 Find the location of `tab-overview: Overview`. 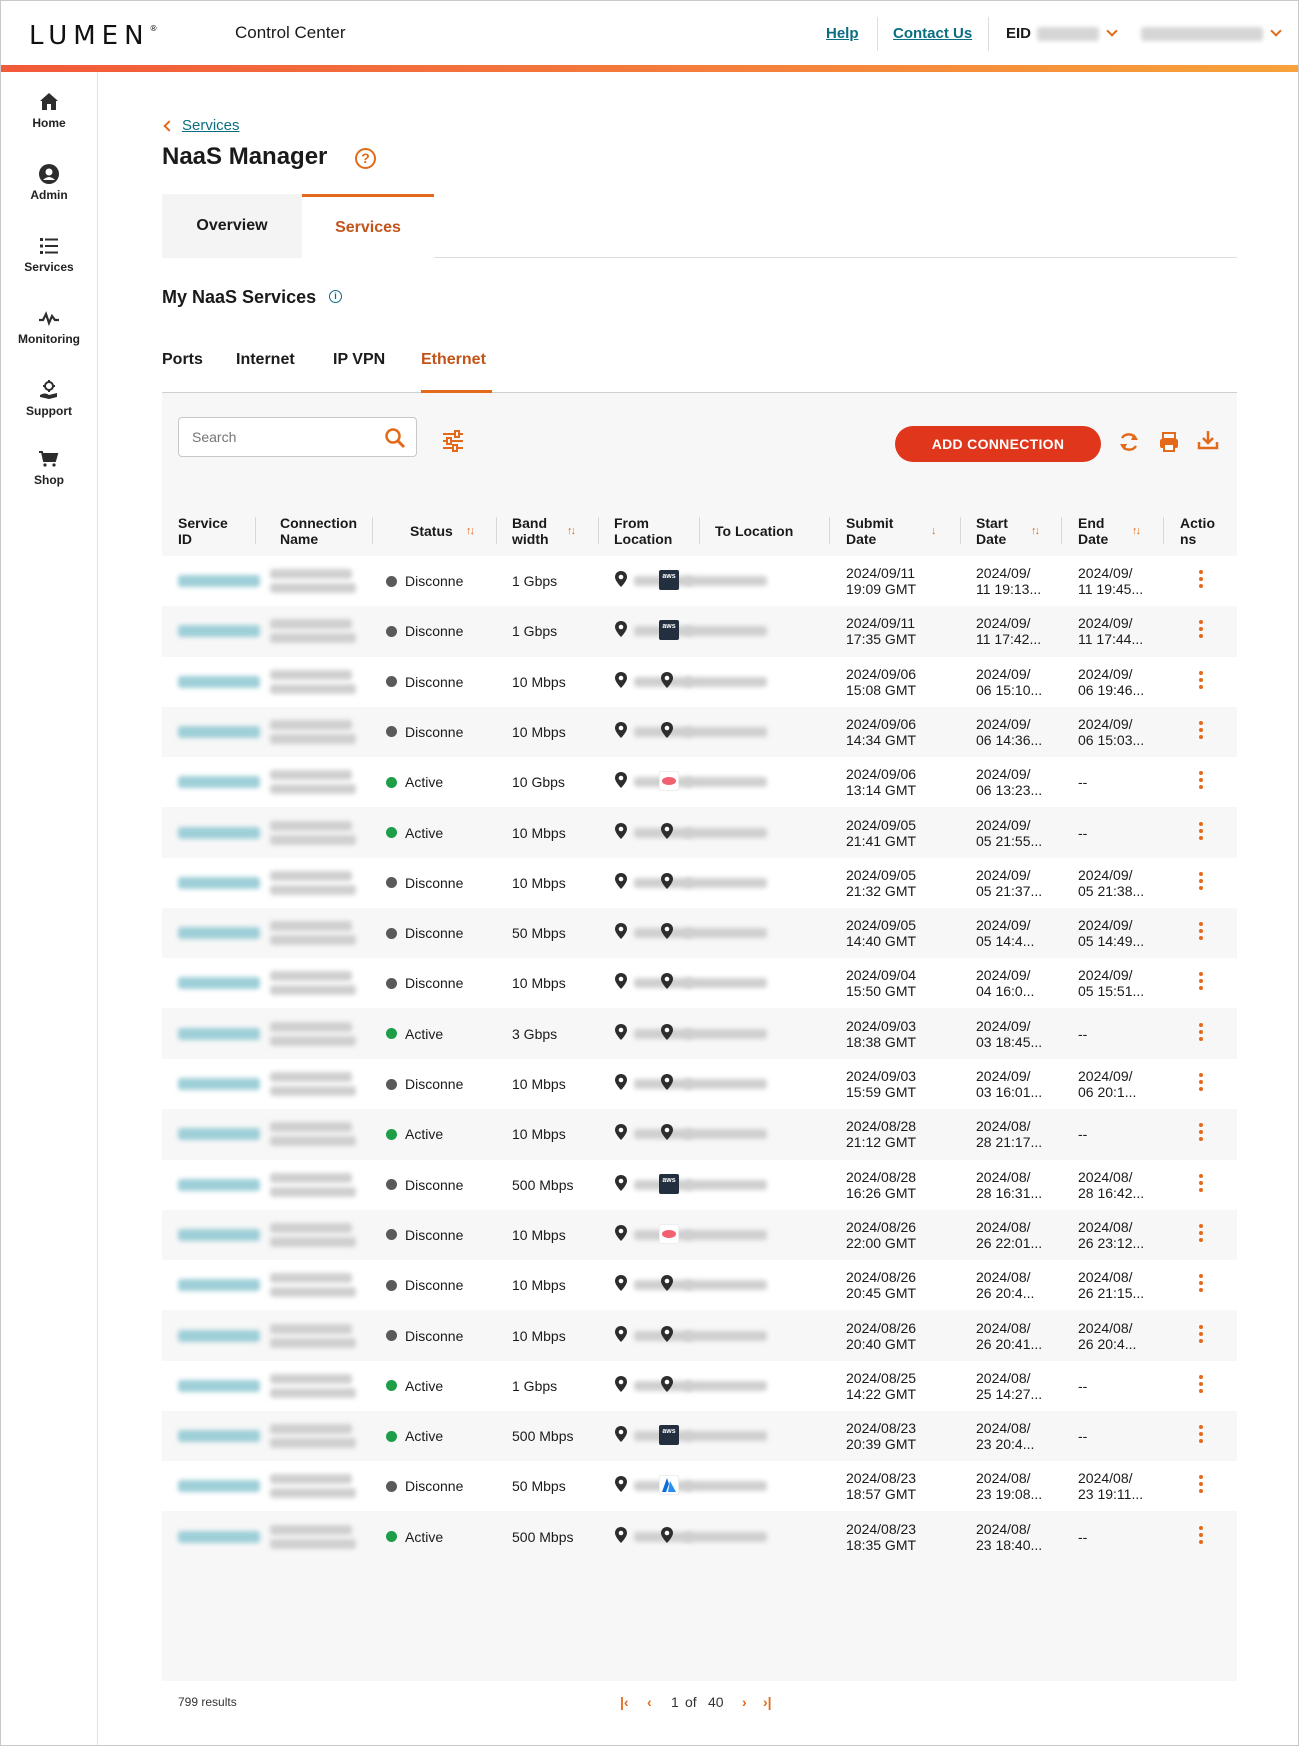

tab-overview: Overview is located at coordinates (232, 226).